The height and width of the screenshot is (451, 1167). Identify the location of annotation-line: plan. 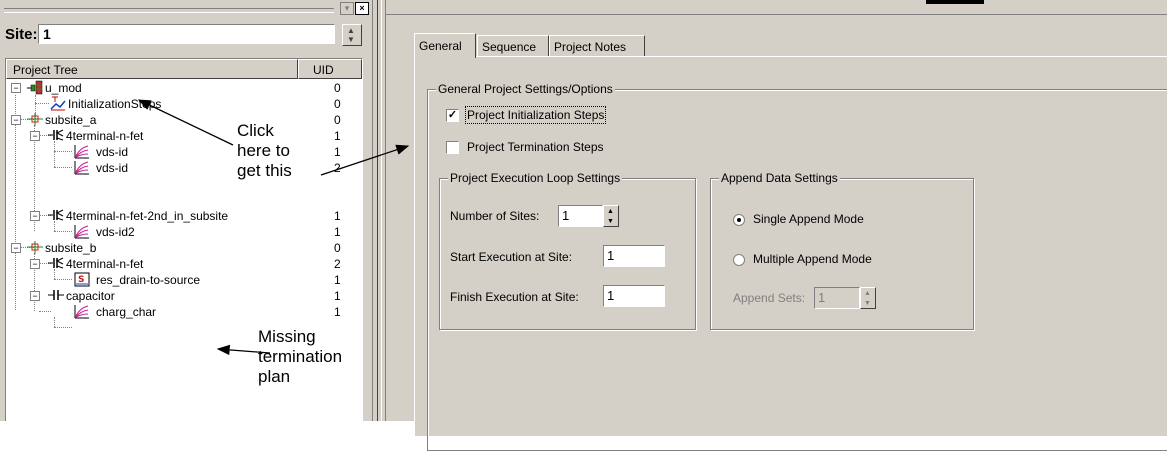
(274, 376).